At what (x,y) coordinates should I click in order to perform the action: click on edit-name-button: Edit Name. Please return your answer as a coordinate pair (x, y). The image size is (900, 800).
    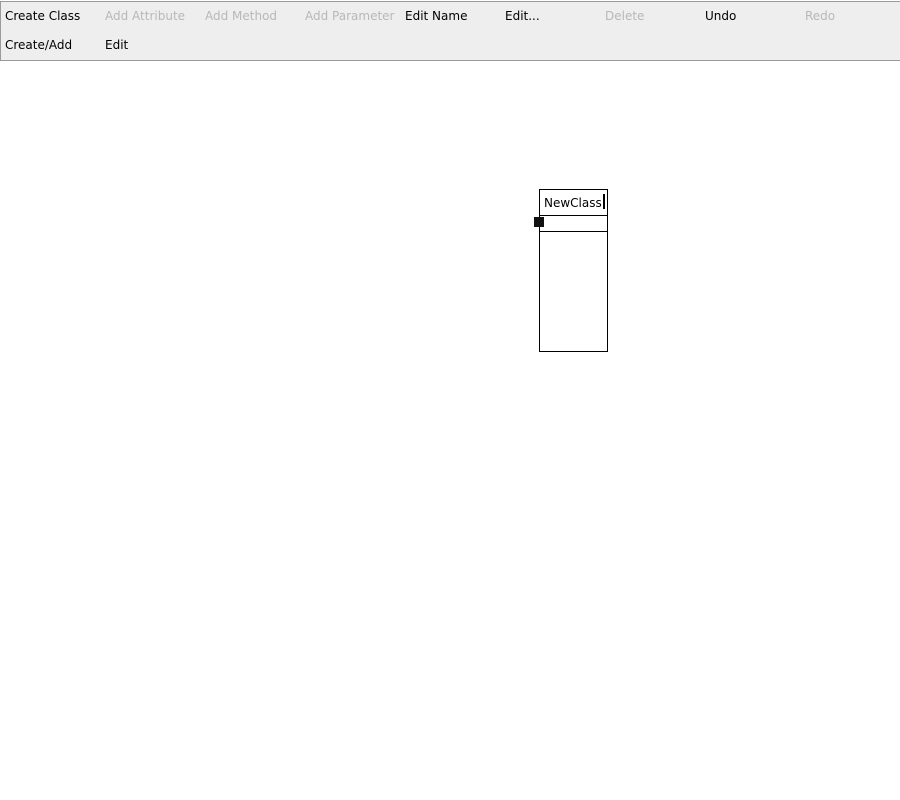
    Looking at the image, I should click on (451, 16).